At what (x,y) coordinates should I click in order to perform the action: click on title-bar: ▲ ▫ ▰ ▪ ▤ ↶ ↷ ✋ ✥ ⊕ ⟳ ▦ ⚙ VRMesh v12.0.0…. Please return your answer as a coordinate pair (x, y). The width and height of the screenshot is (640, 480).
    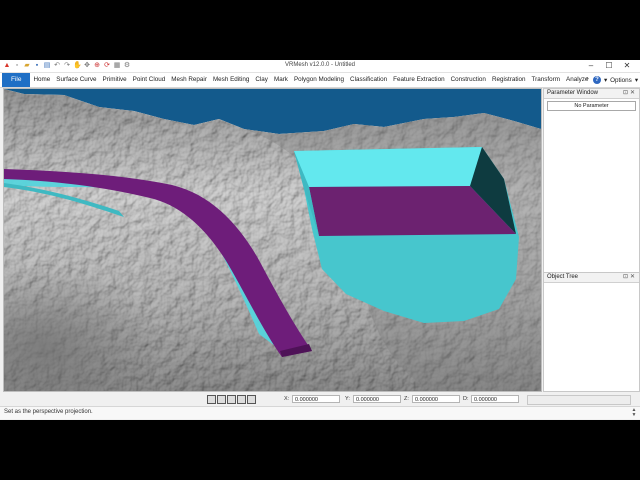
    Looking at the image, I should click on (320, 66).